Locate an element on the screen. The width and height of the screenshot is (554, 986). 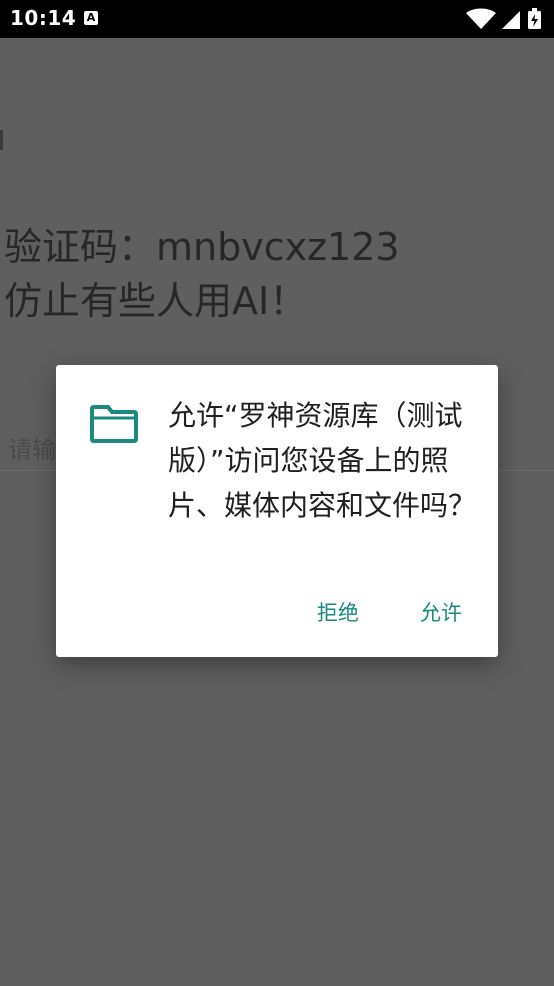
notification-a-icon: A is located at coordinates (91, 18).